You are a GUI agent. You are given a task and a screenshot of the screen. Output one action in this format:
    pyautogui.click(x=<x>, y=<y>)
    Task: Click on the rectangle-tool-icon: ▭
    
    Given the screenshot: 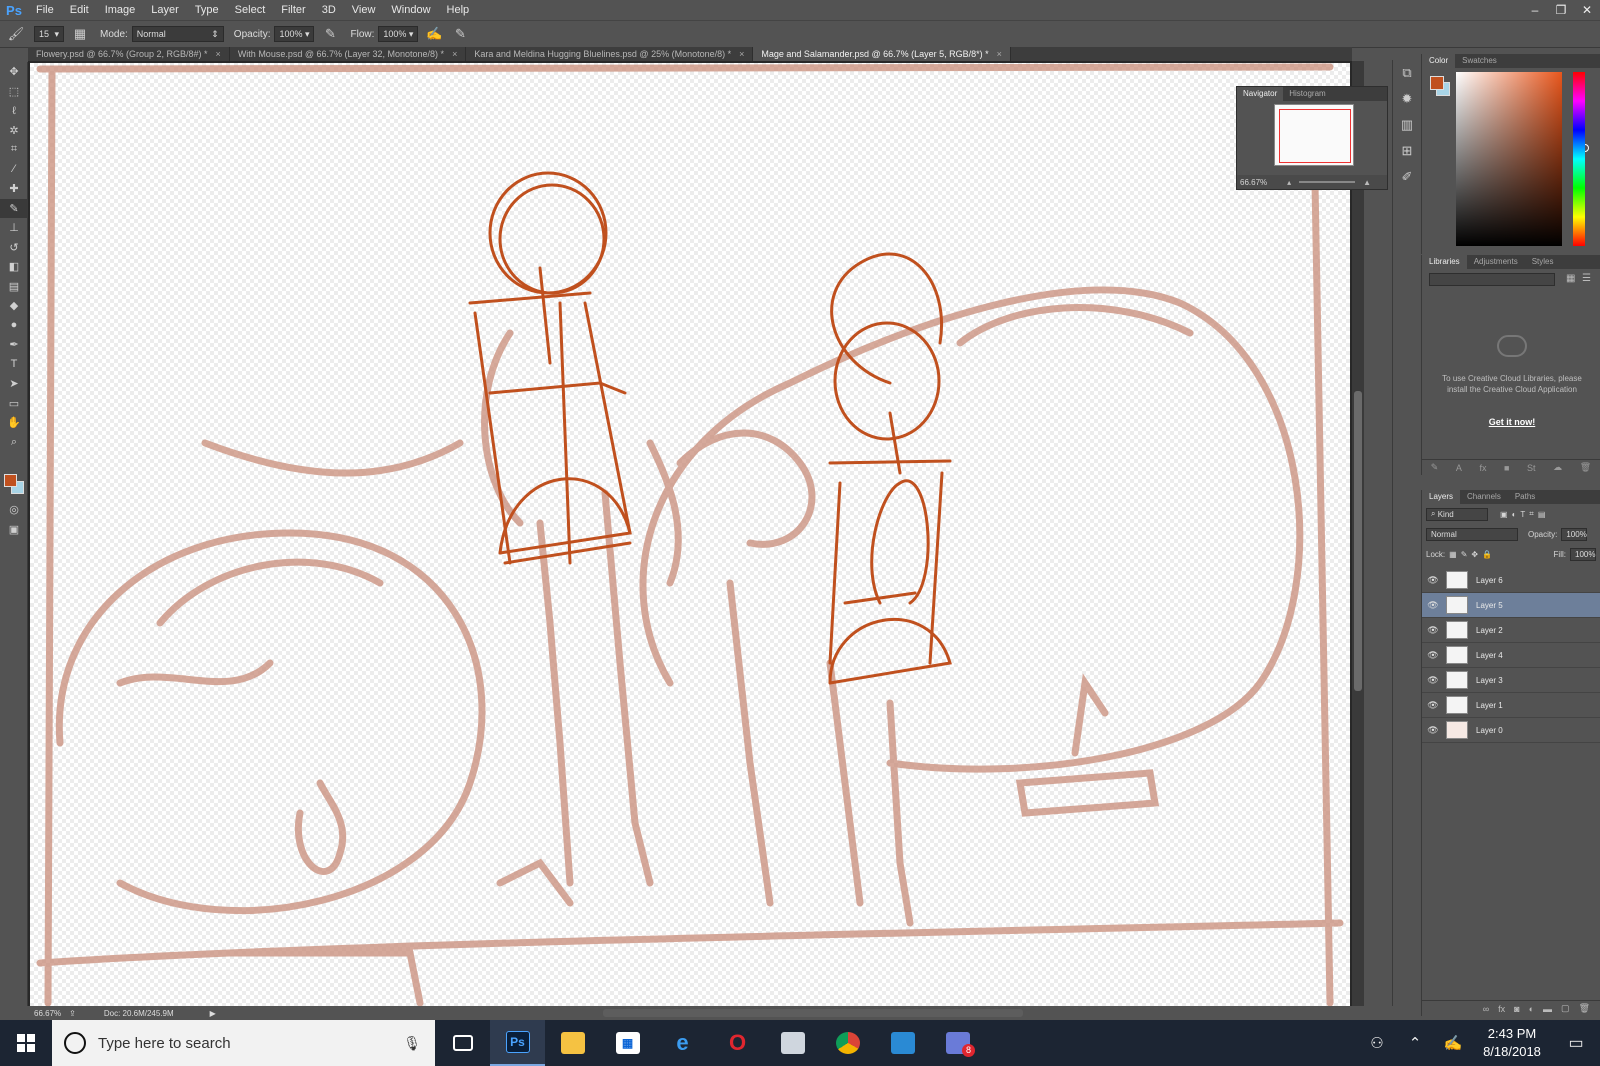 What is the action you would take?
    pyautogui.click(x=14, y=404)
    